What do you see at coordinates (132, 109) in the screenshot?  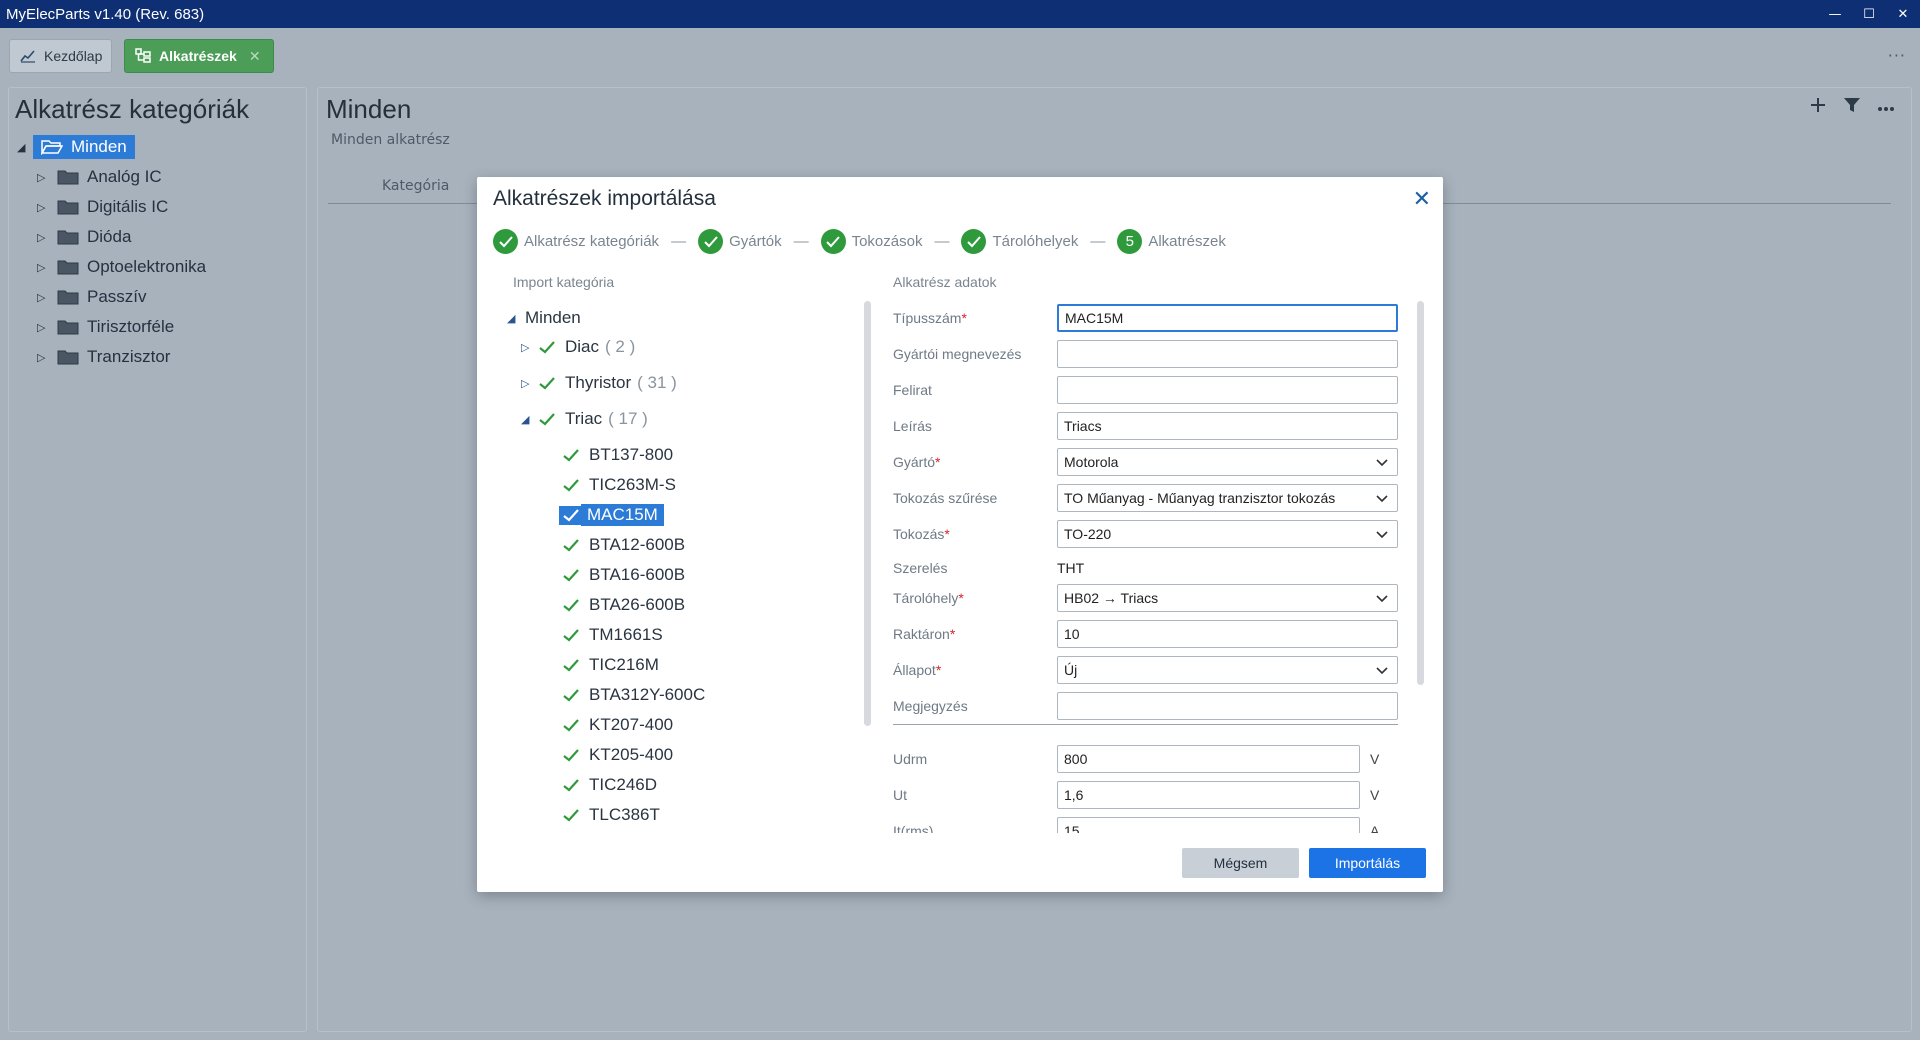 I see `category-panel-title: Alkatrész kategóriák` at bounding box center [132, 109].